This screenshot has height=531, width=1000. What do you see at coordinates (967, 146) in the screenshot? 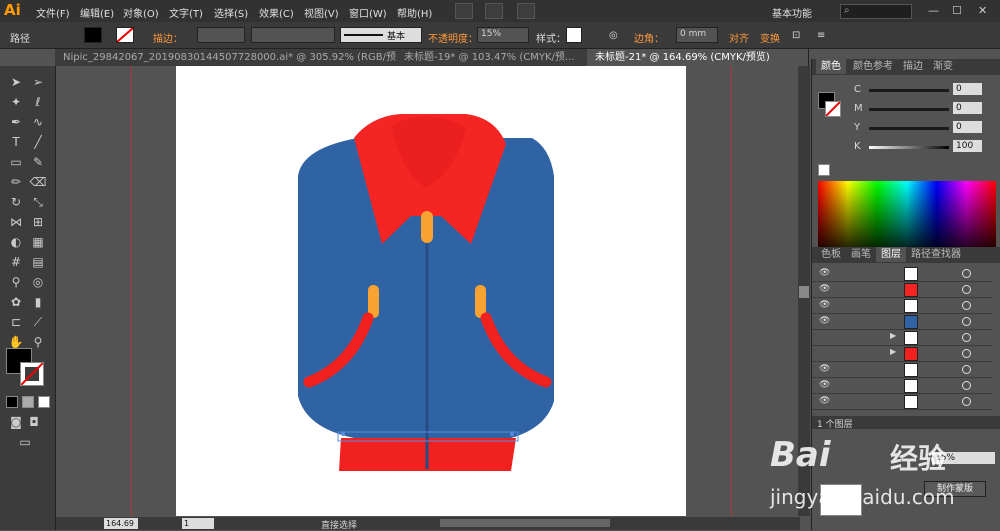
I see `black-value: 100` at bounding box center [967, 146].